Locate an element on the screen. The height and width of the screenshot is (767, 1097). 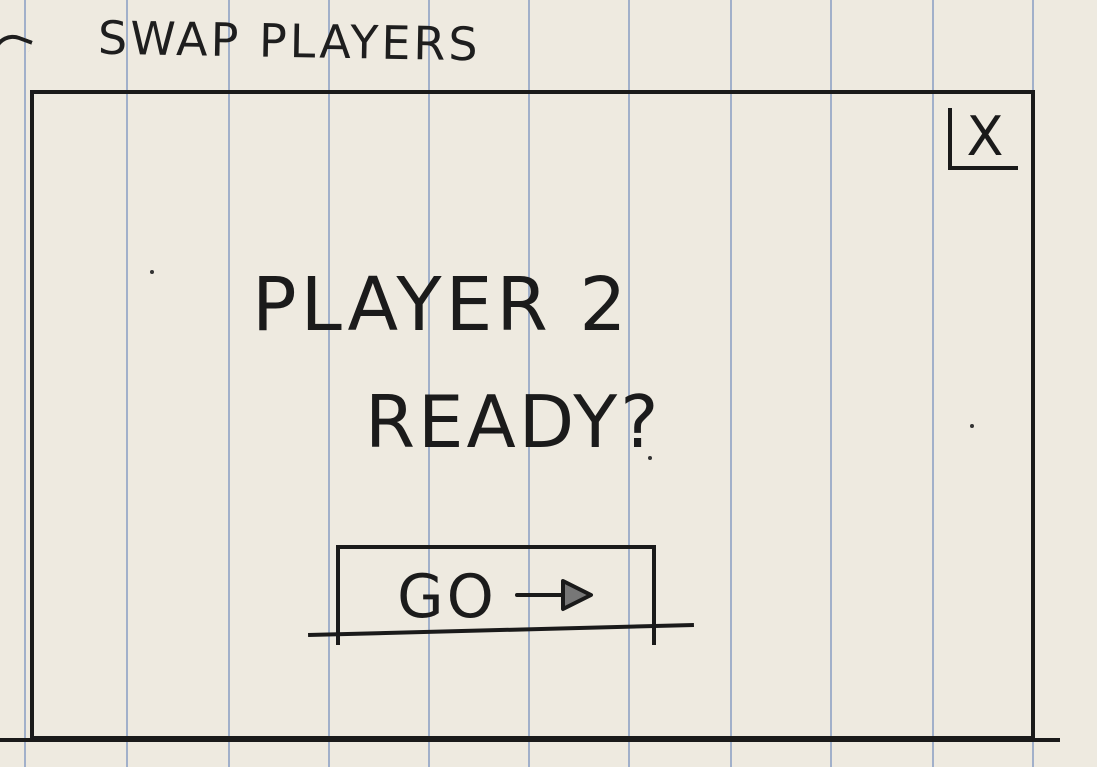
prompt-ready-label: READY? is located at coordinates (513, 422).